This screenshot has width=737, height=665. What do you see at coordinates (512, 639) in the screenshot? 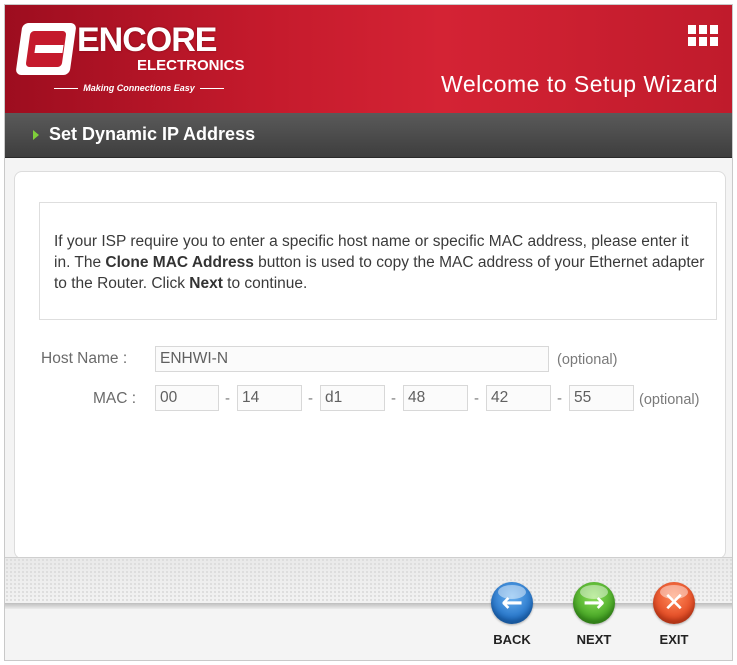
I see `back-button-label: BACK` at bounding box center [512, 639].